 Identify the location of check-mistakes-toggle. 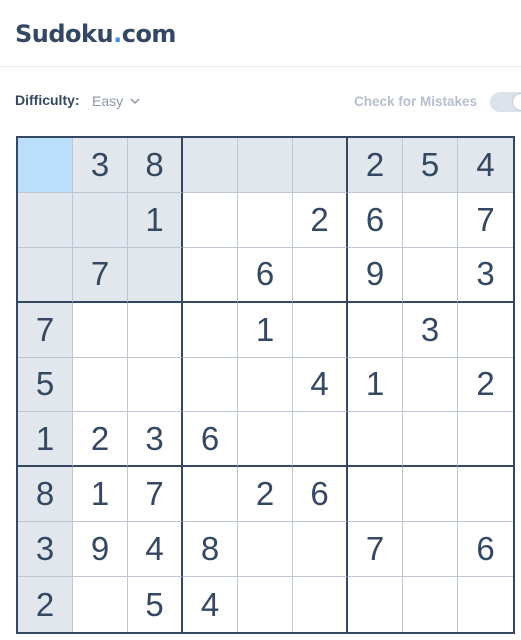
(505, 102).